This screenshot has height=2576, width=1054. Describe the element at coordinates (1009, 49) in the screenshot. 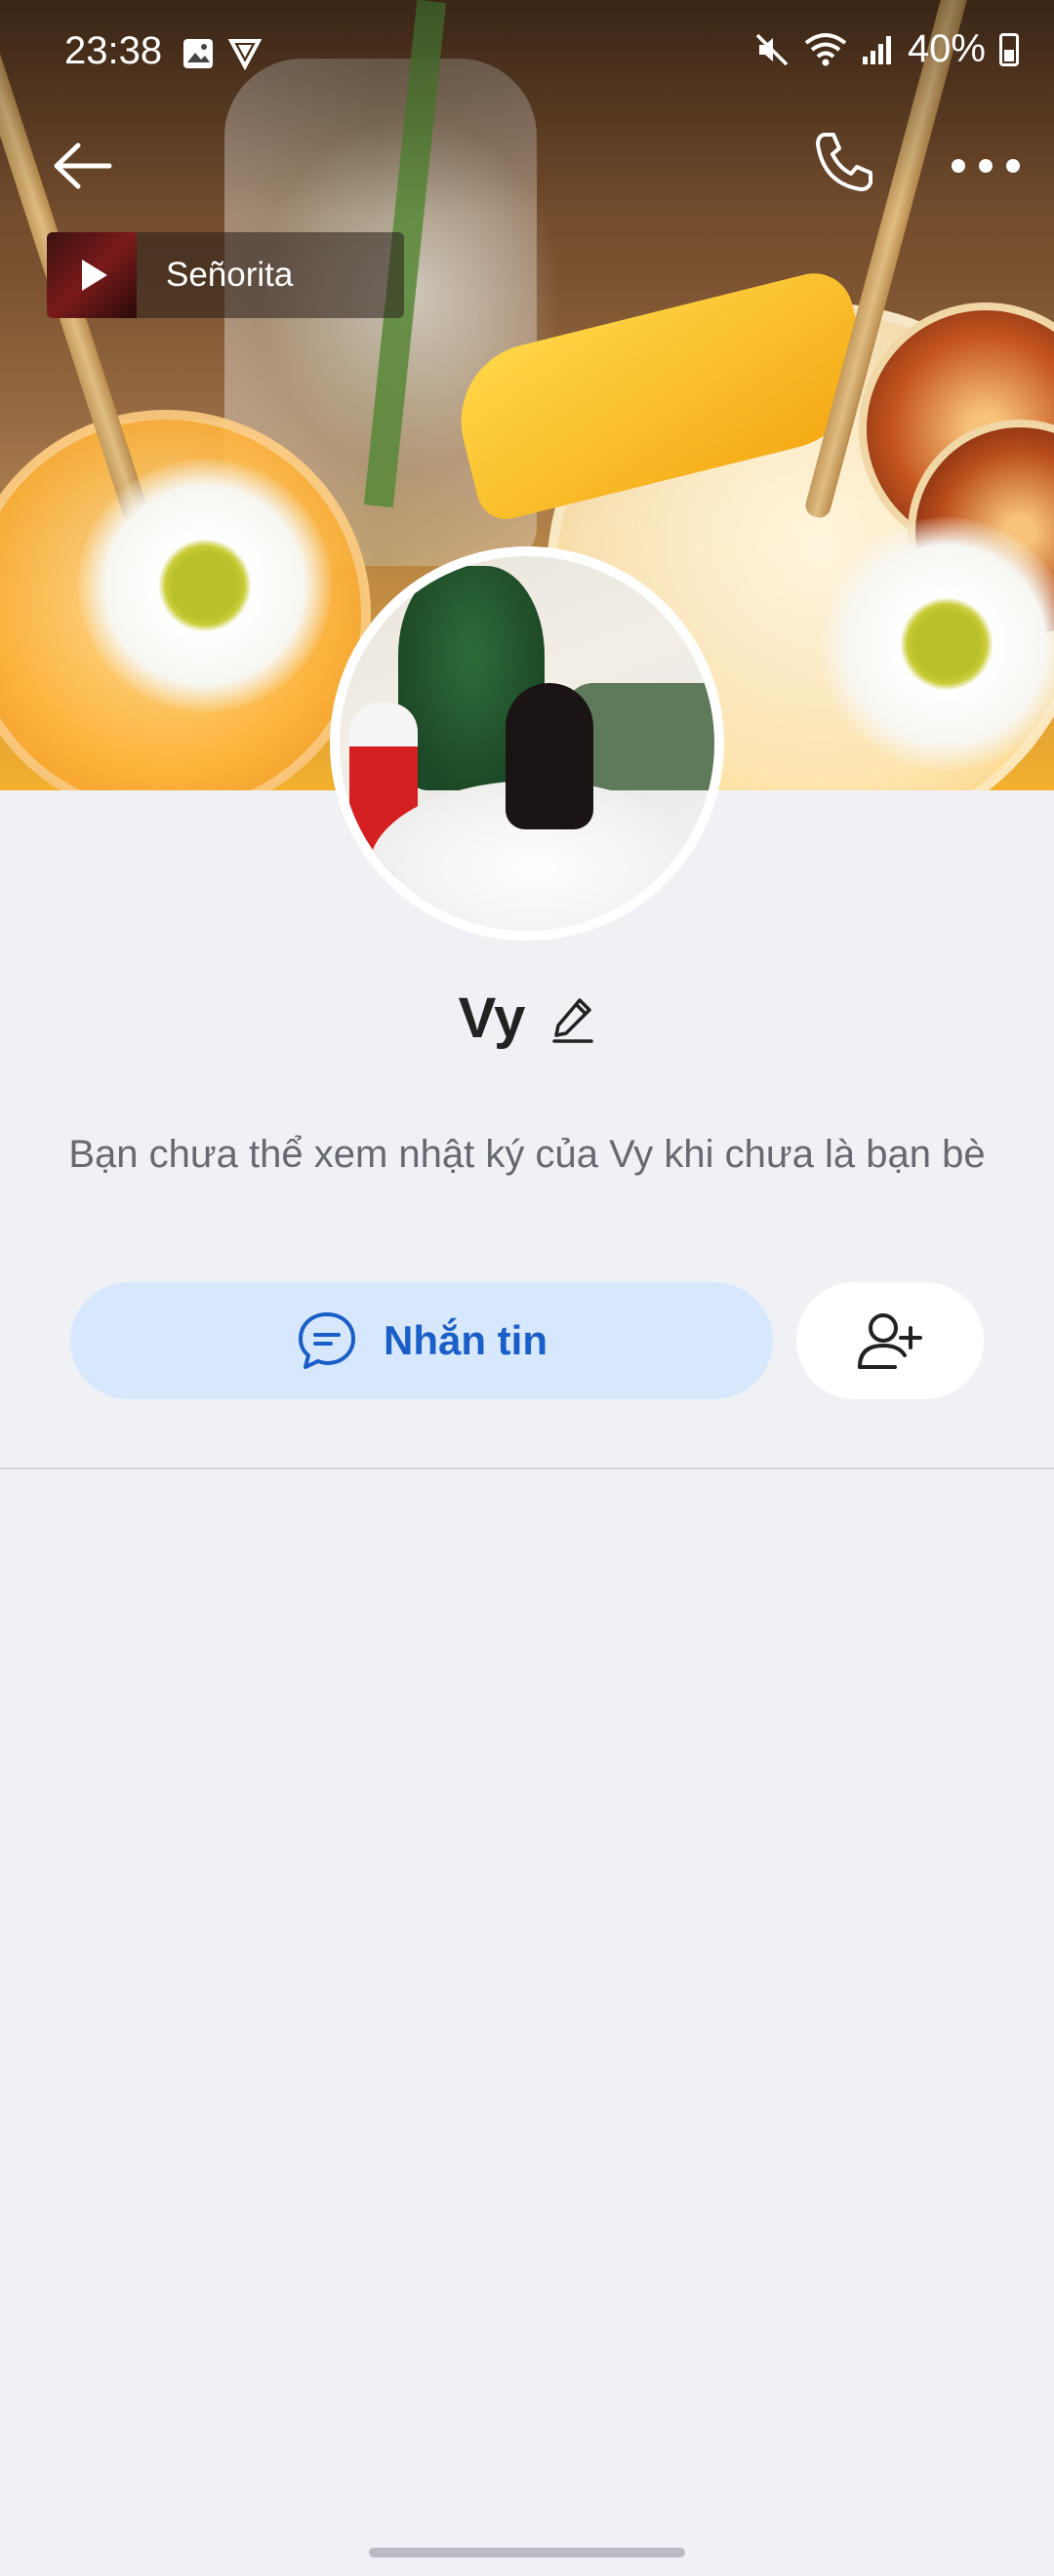

I see `battery-icon` at that location.